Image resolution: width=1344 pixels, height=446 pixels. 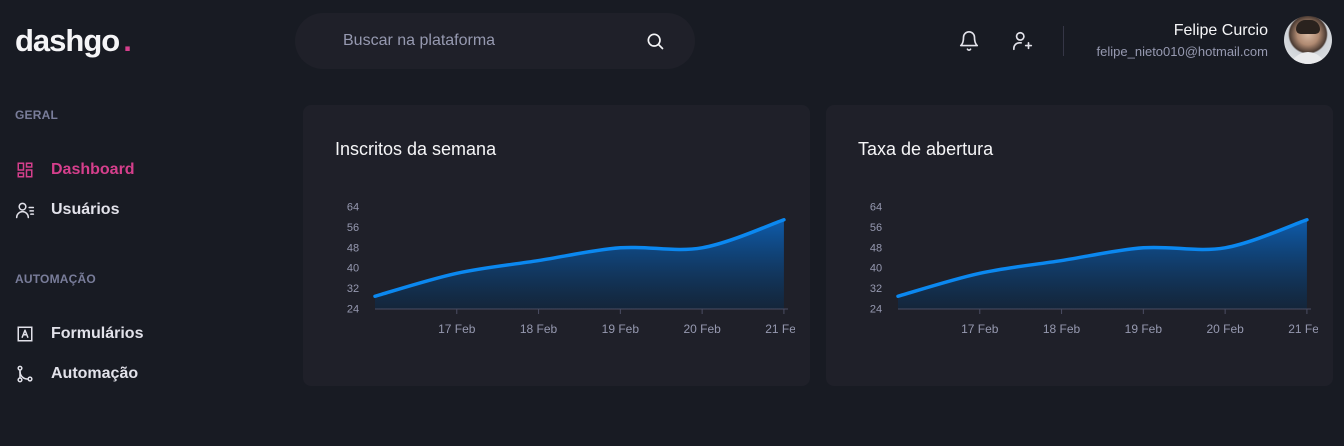 I want to click on nav-section-title: GERAL, so click(x=36, y=115).